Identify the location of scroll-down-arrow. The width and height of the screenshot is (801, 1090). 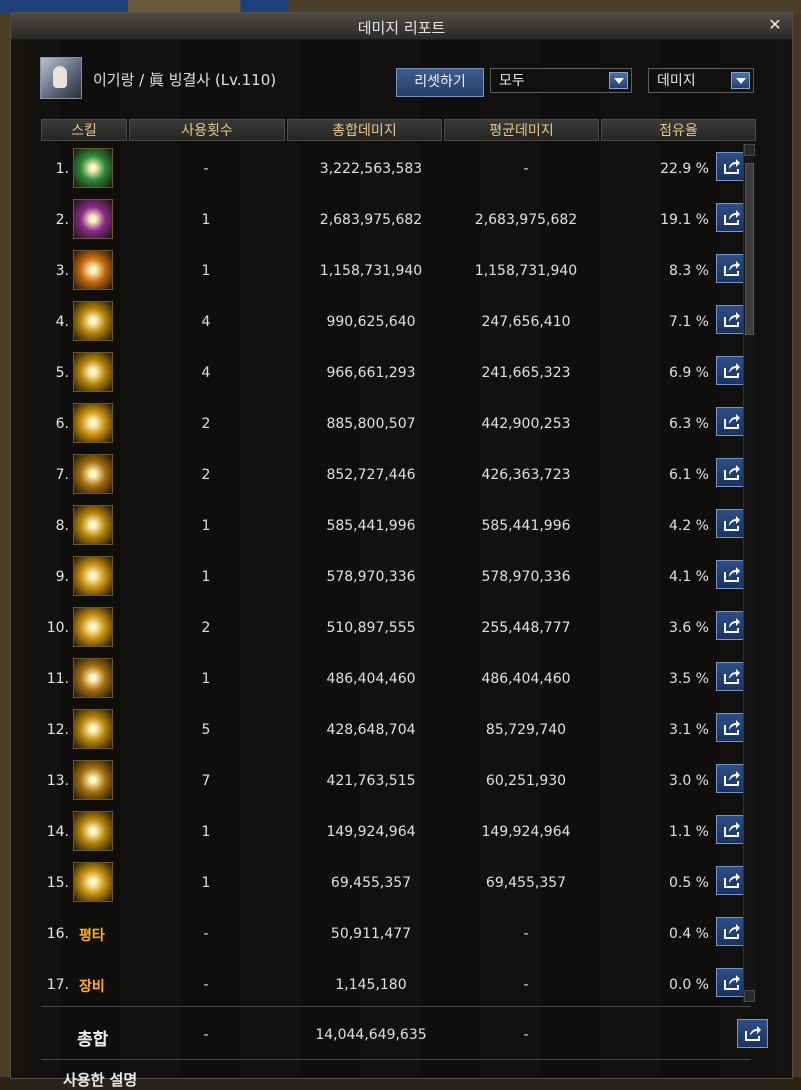
(749, 996).